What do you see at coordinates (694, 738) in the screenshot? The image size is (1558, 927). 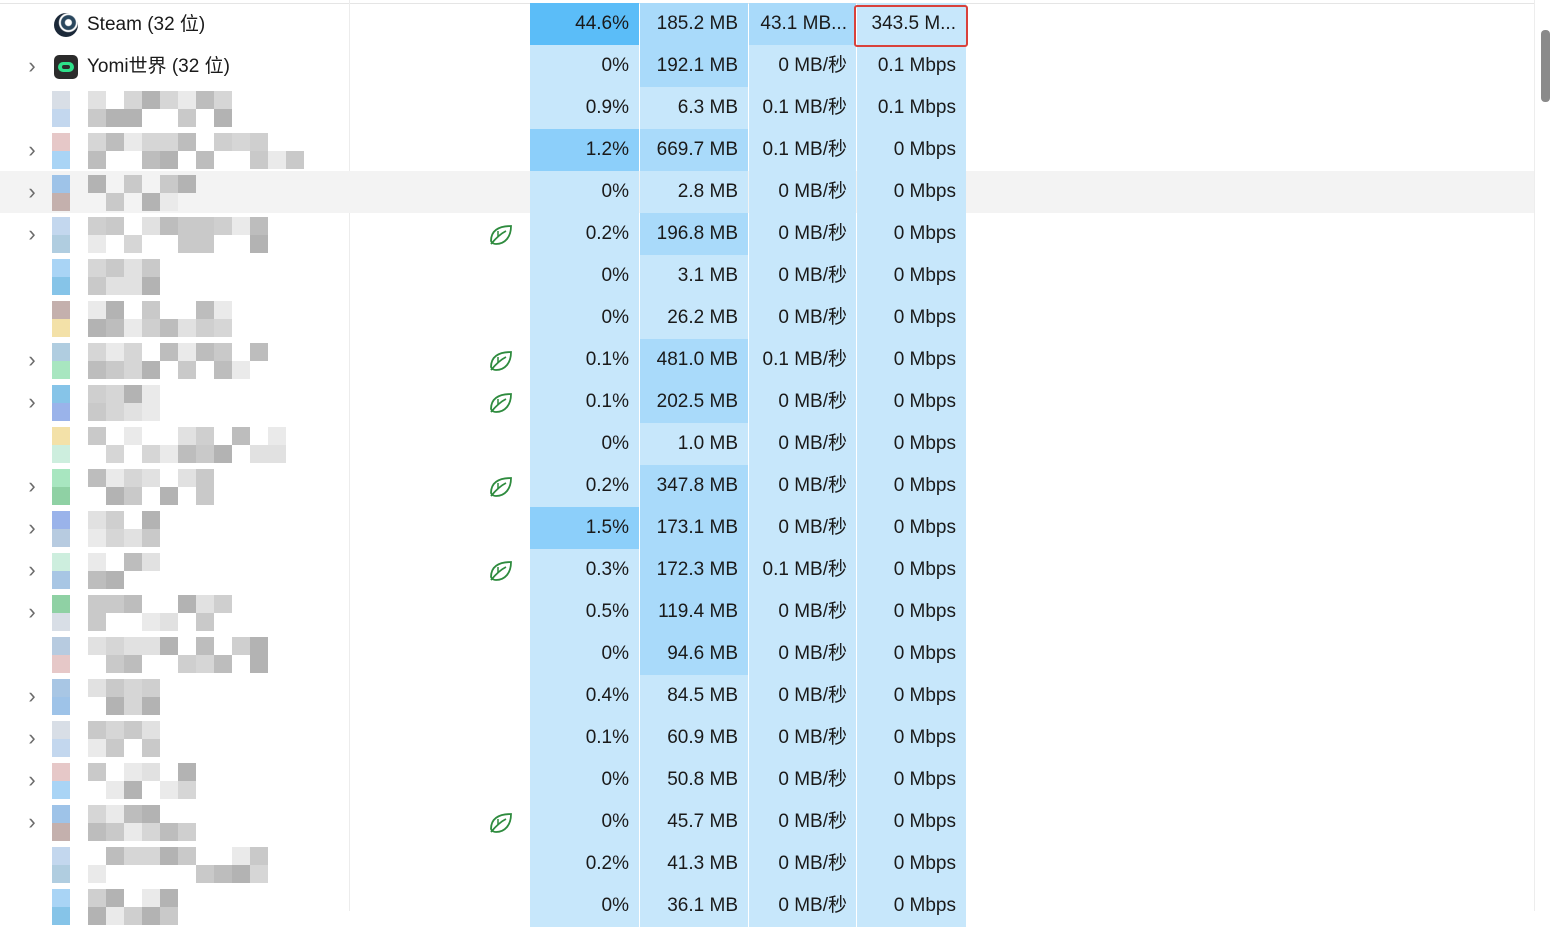 I see `memory-cell: 60.9 MB` at bounding box center [694, 738].